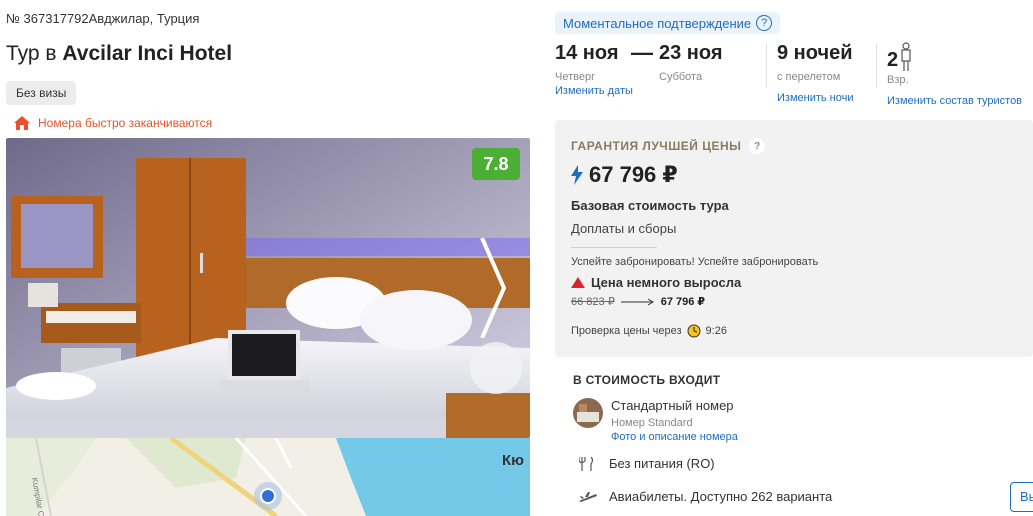 The height and width of the screenshot is (516, 1033). I want to click on hotel-rating-badge: 7.8, so click(496, 164).